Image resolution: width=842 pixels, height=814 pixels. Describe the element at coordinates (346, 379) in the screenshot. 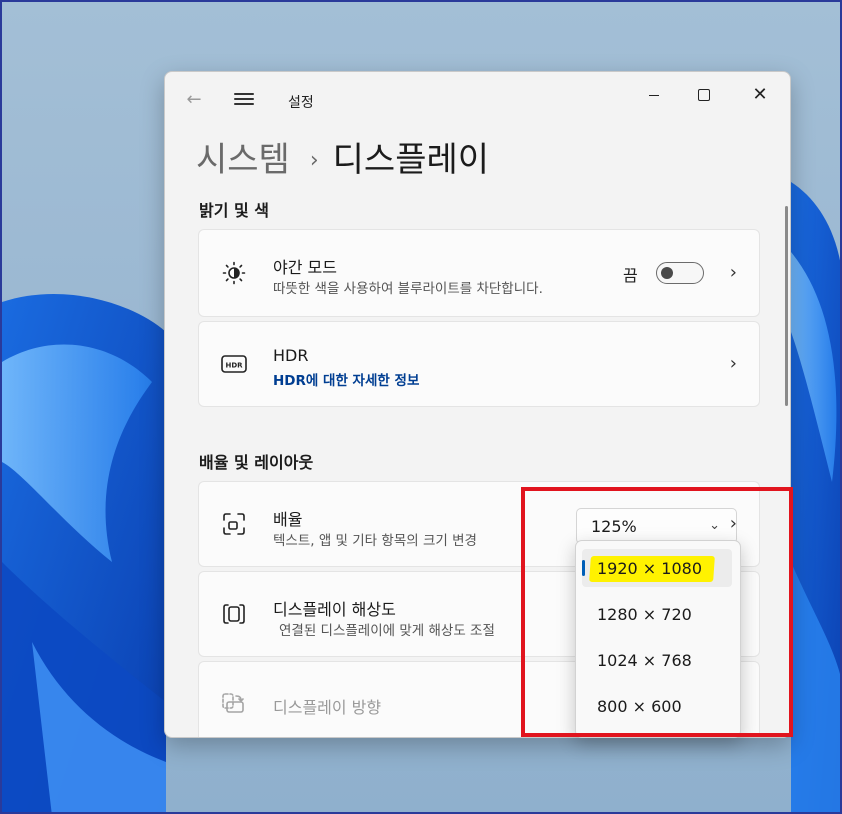

I see `hdr-info-link: HDR에 대한 자세한 정보` at that location.